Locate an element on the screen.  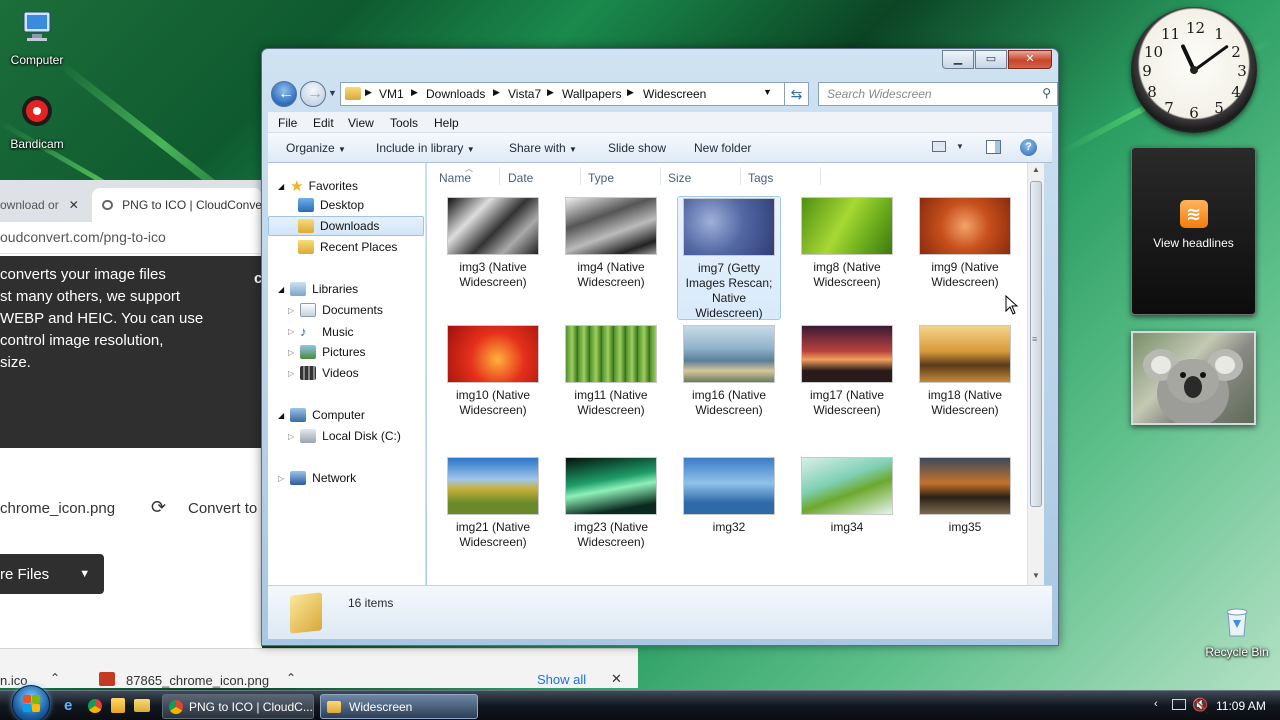
nav-favorites: ◢ ★ Favorites is located at coordinates (318, 186).